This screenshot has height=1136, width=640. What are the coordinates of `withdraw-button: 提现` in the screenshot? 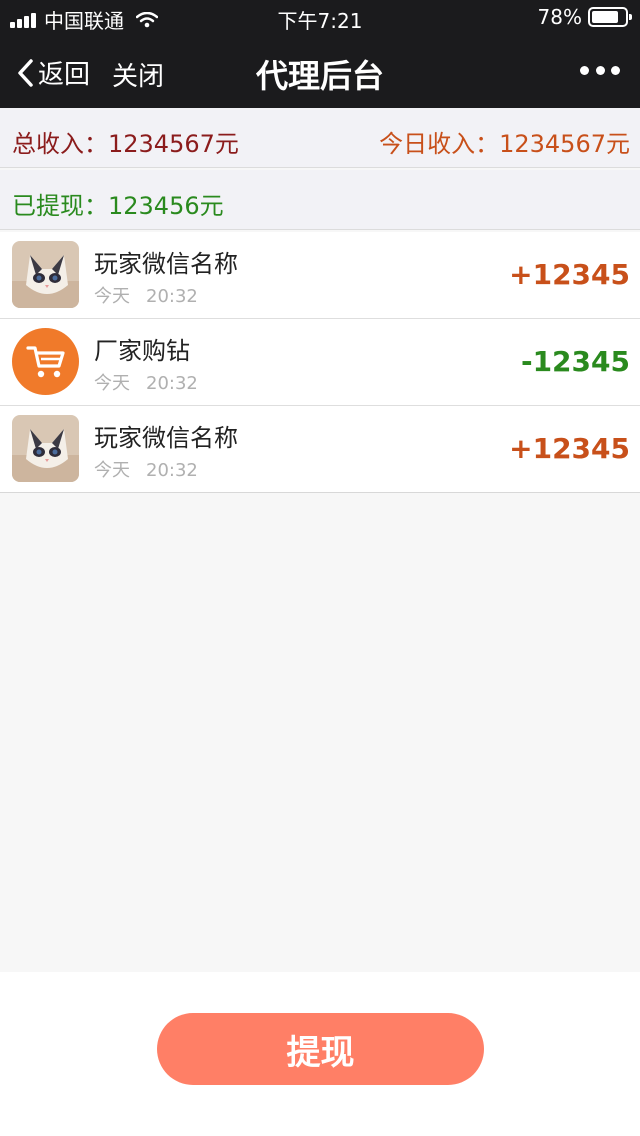 It's located at (320, 1049).